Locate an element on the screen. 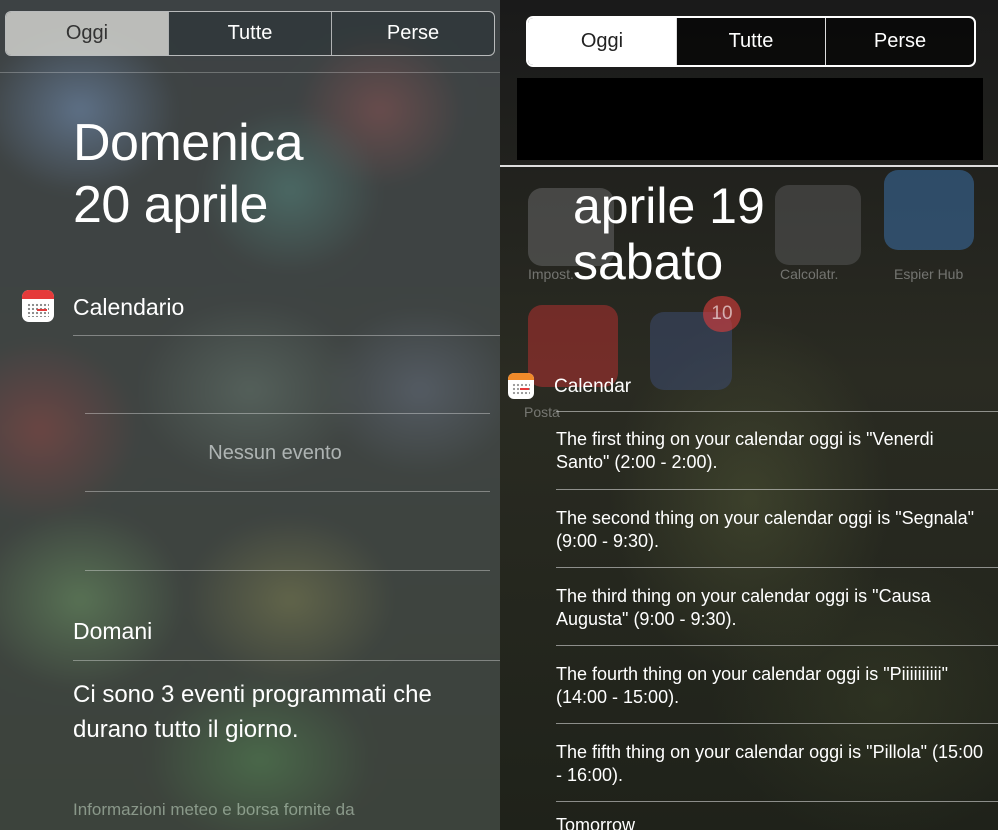  app-label: Calcolatr. is located at coordinates (809, 274).